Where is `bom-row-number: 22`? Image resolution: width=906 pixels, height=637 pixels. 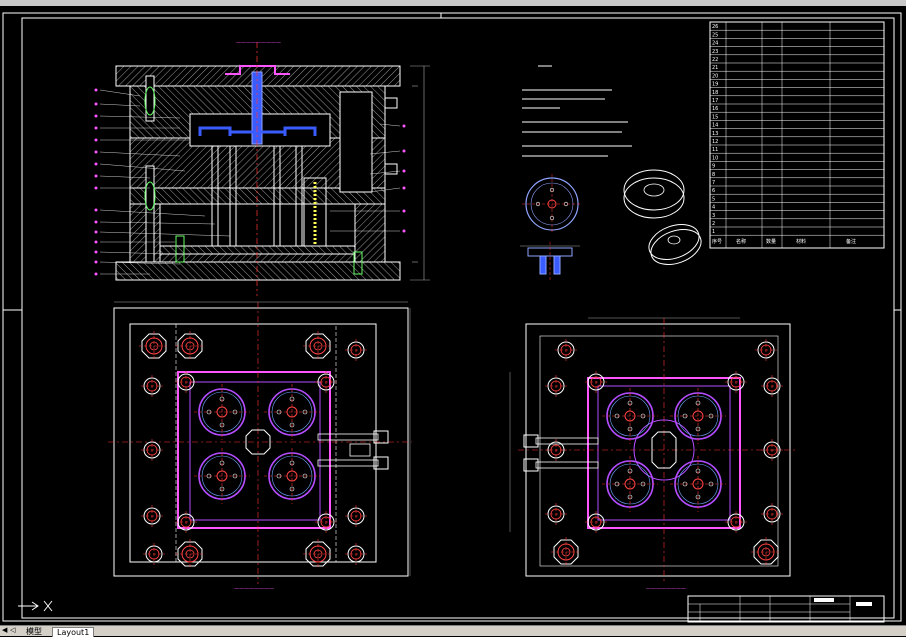
bom-row-number: 22 is located at coordinates (715, 60).